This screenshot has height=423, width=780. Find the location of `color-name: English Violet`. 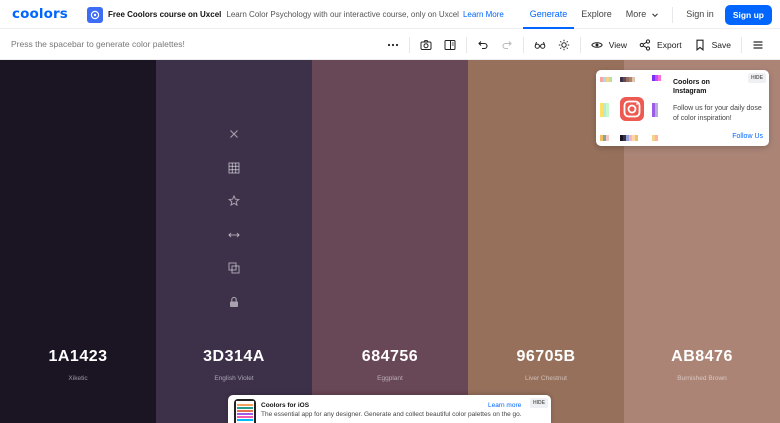

color-name: English Violet is located at coordinates (234, 378).